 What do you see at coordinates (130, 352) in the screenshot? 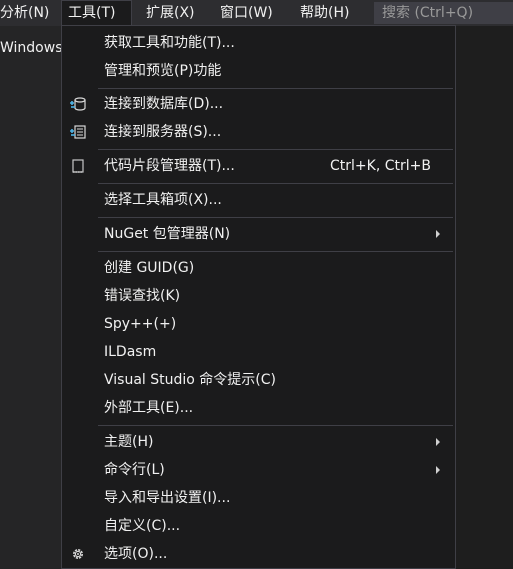
I see `menu-item-label: ILDasm` at bounding box center [130, 352].